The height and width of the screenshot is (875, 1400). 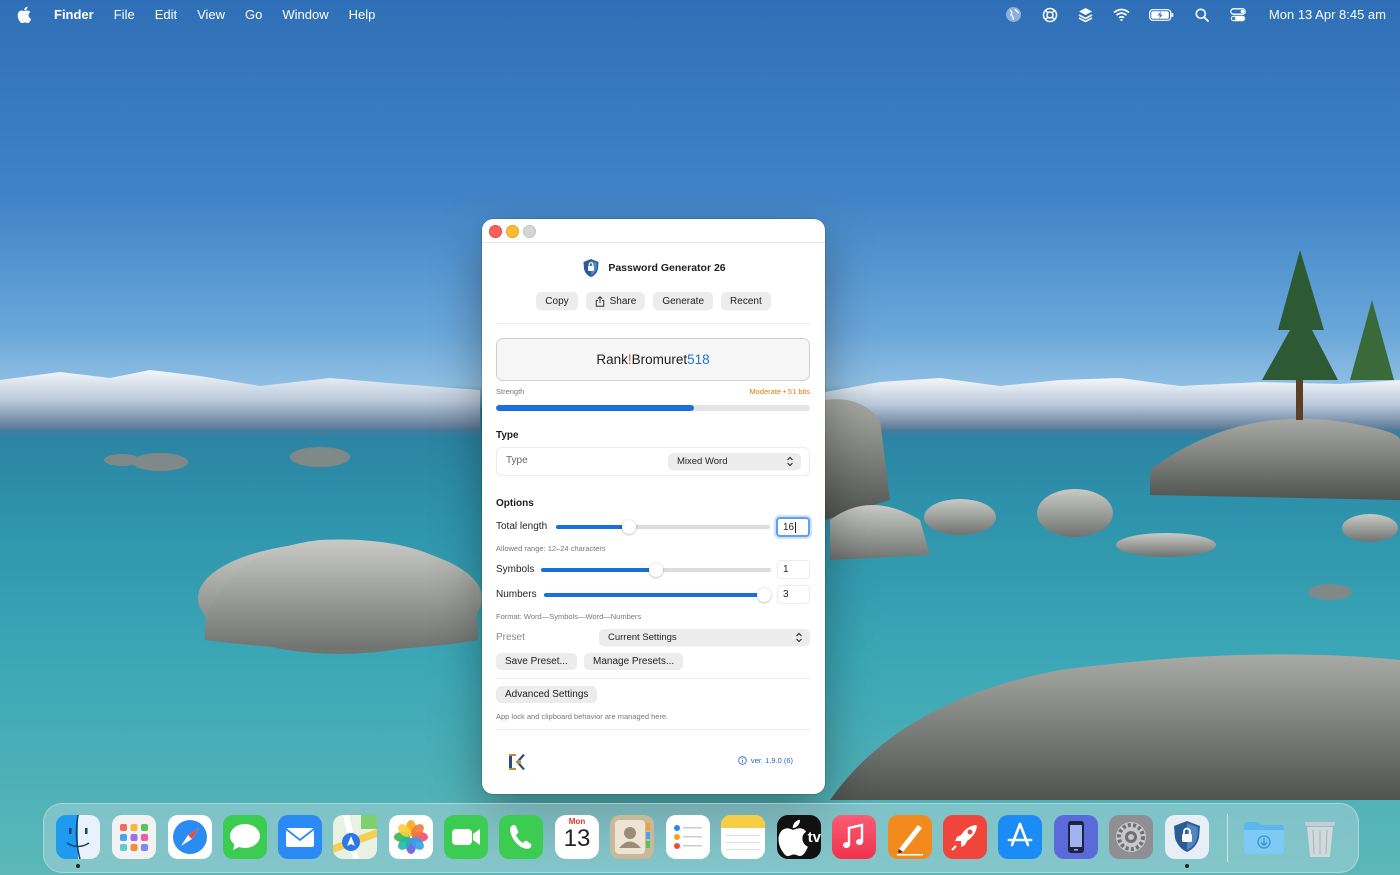 What do you see at coordinates (1131, 837) in the screenshot?
I see `system-settings-dock-icon` at bounding box center [1131, 837].